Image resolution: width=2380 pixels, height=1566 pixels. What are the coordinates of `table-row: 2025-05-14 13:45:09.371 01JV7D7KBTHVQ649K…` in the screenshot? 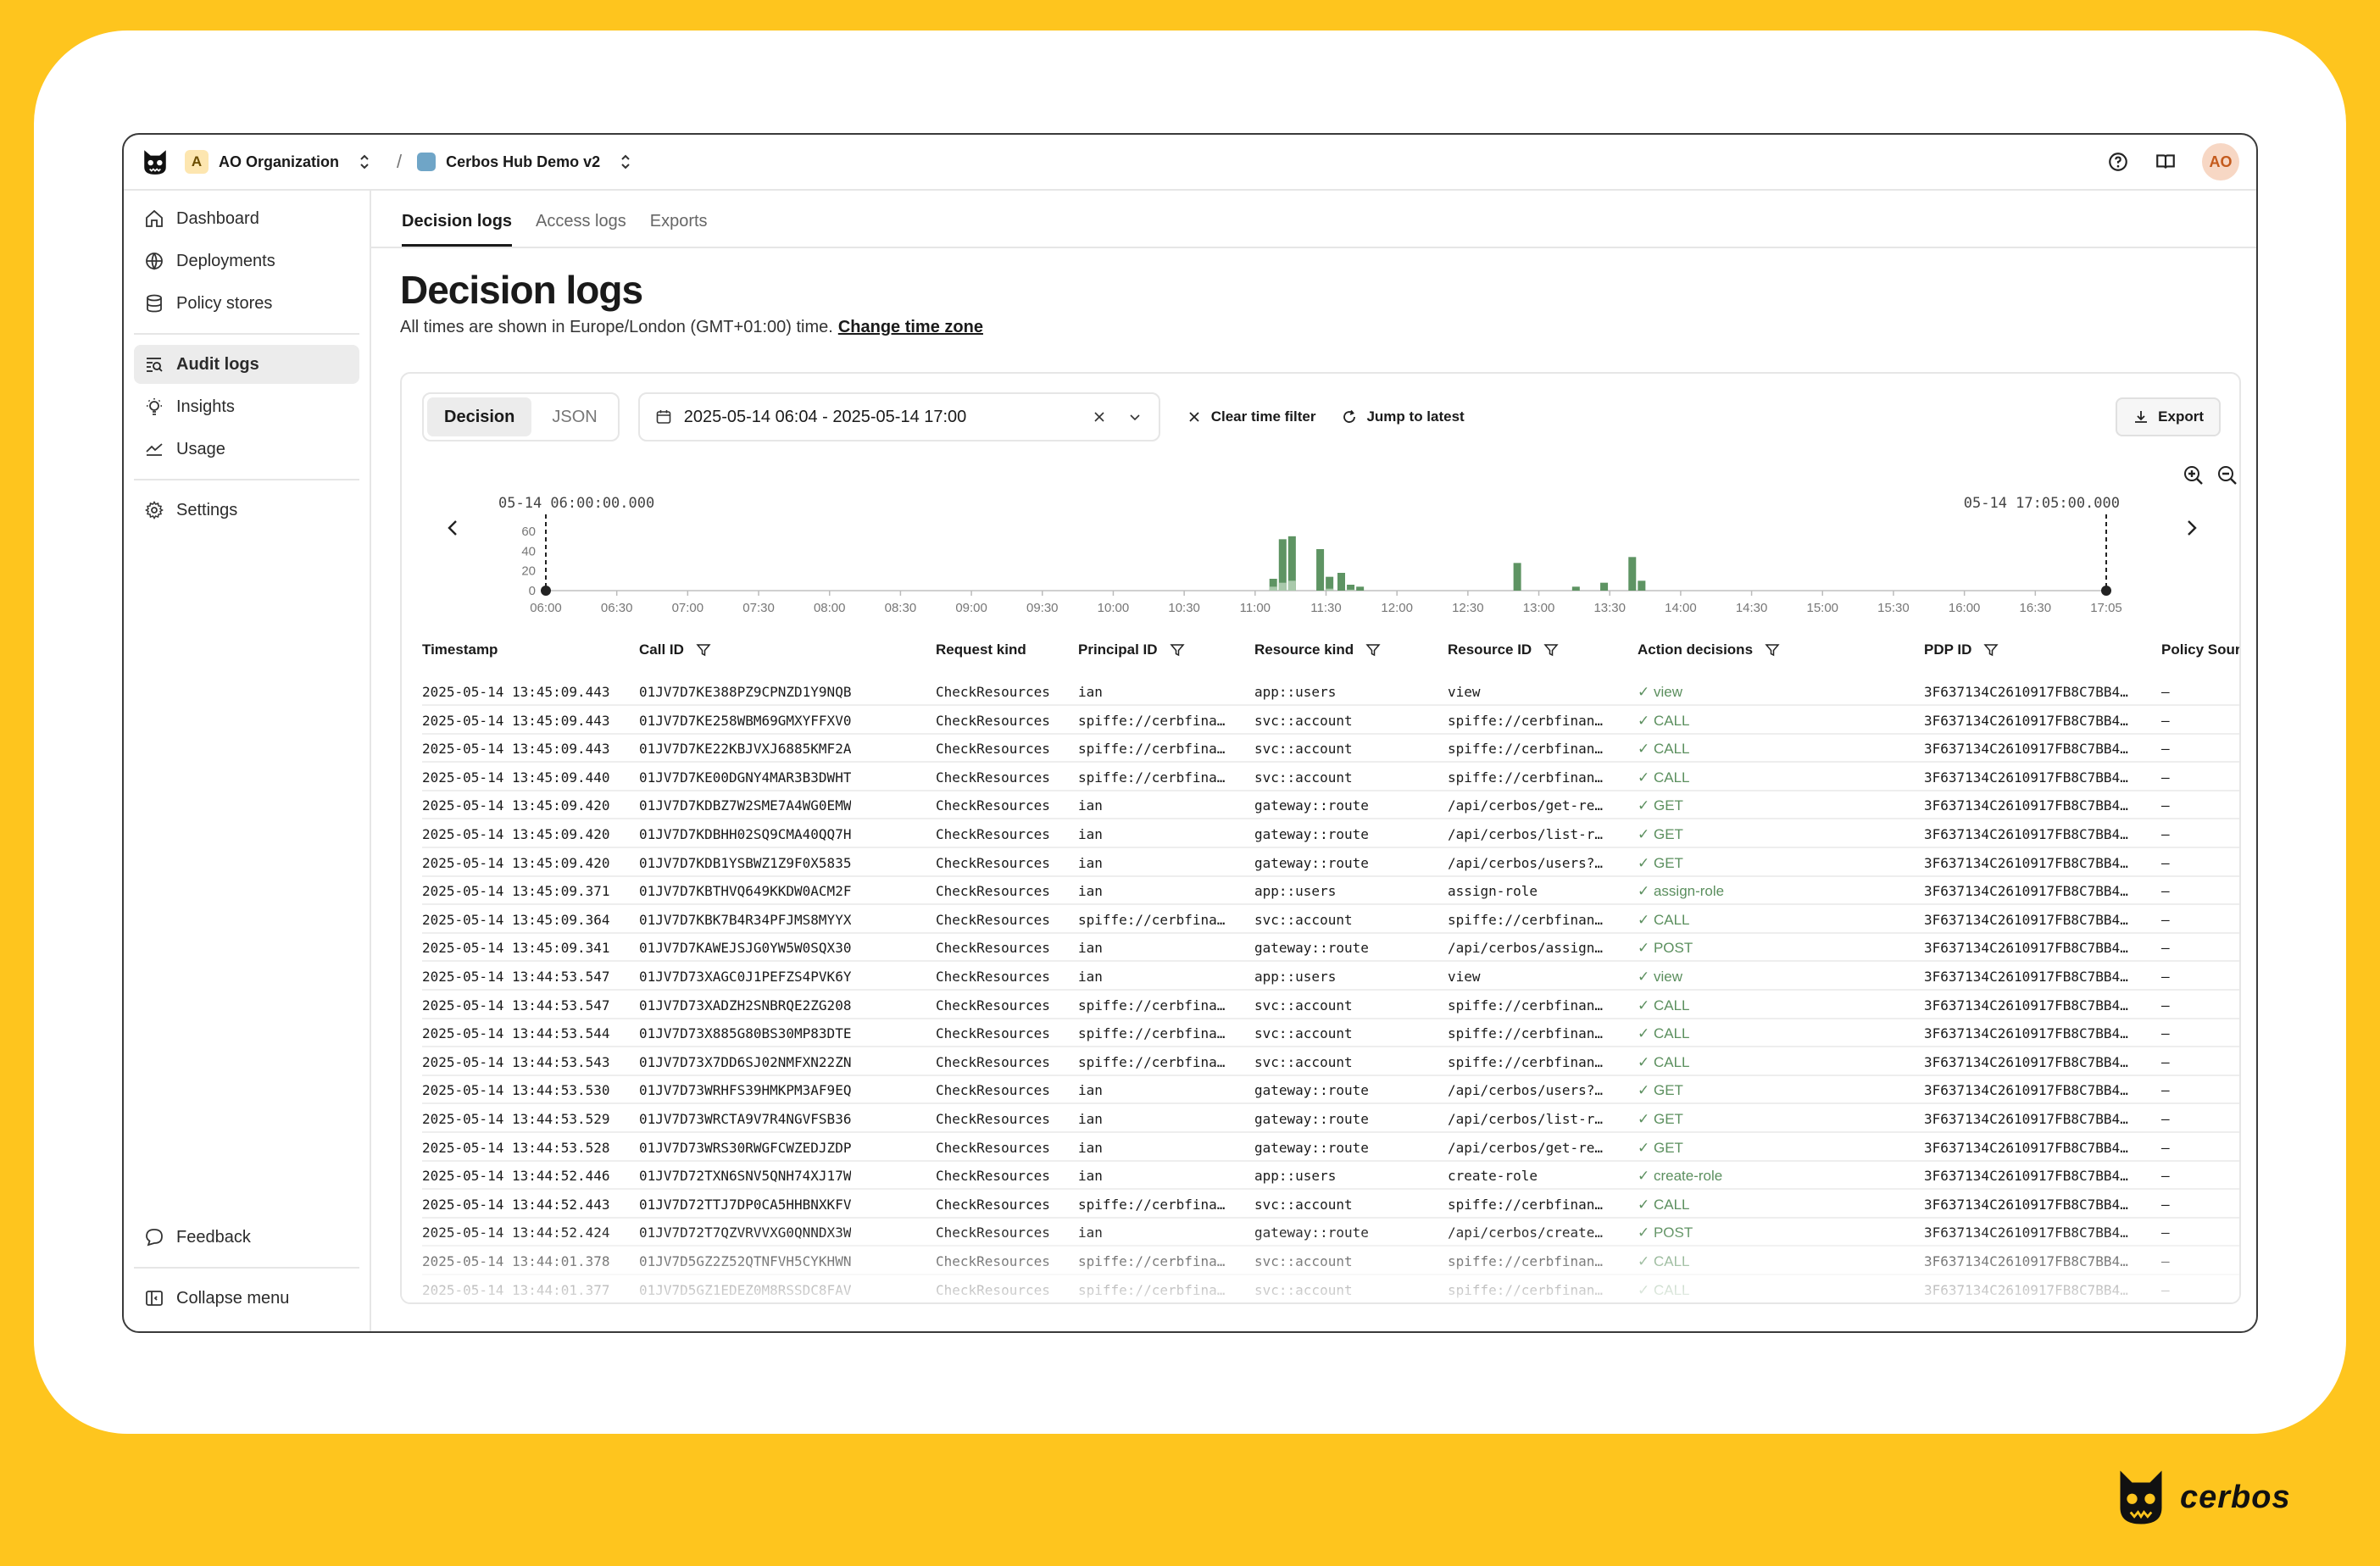 It's located at (1330, 891).